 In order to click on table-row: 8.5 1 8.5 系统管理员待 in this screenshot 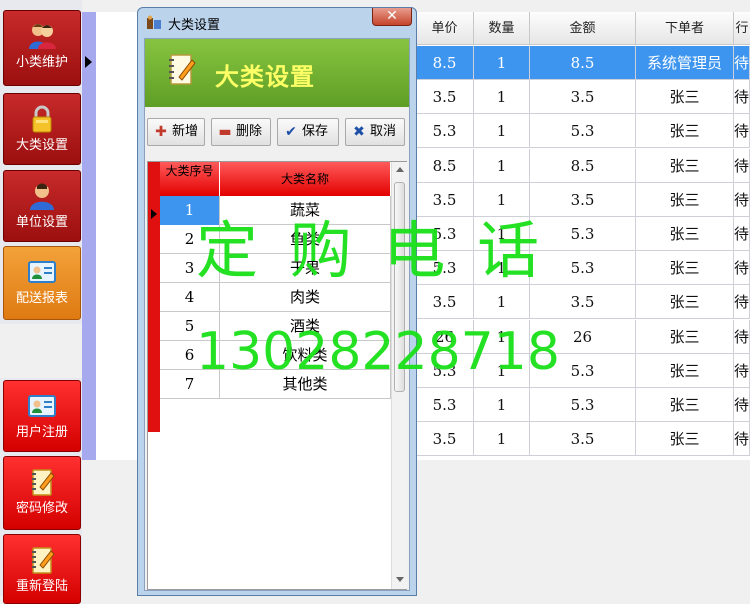, I will do `click(583, 63)`.